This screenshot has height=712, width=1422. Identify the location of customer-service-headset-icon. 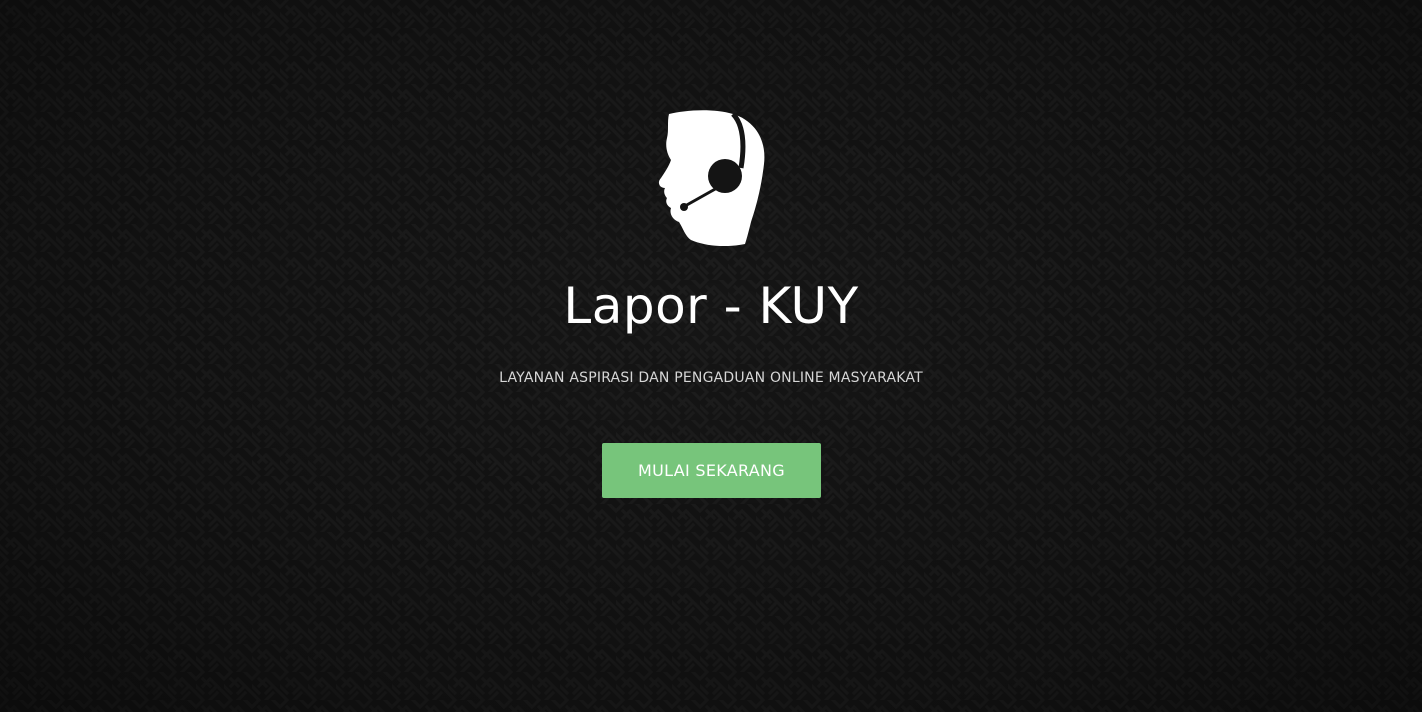
(711, 178).